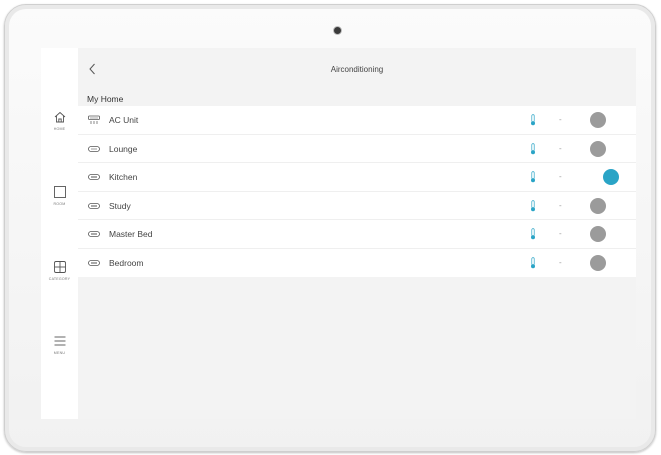  I want to click on sidebar-item-room: ROOM, so click(59, 200).